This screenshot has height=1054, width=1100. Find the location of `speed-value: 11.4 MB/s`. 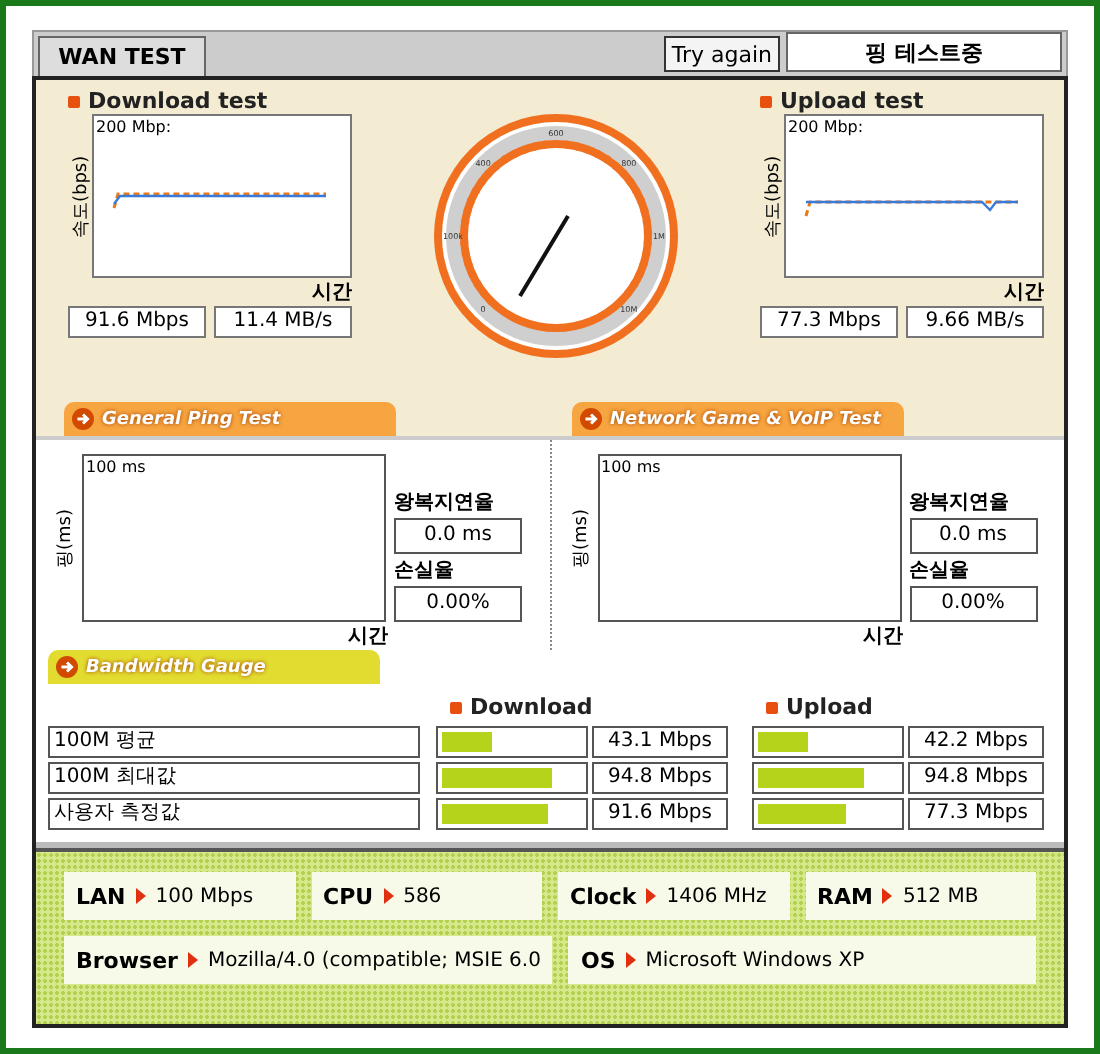

speed-value: 11.4 MB/s is located at coordinates (283, 322).